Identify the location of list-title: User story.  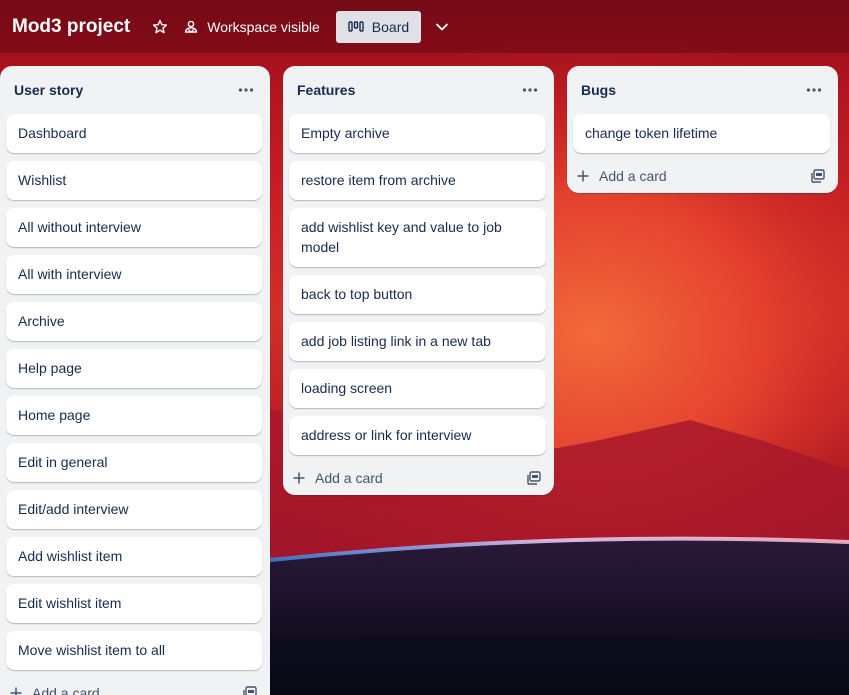
(48, 90).